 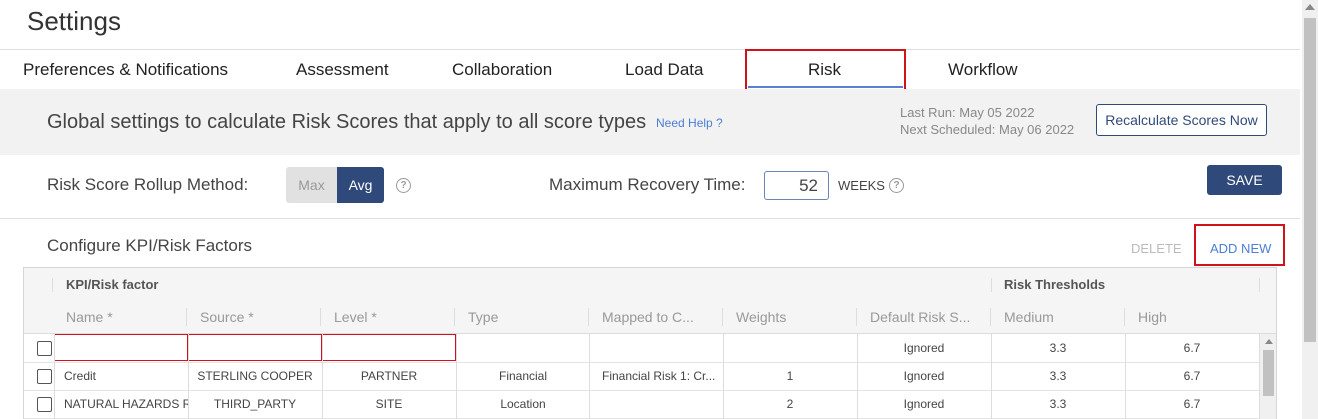 I want to click on rollup-avg-toggle: Avg, so click(x=360, y=185).